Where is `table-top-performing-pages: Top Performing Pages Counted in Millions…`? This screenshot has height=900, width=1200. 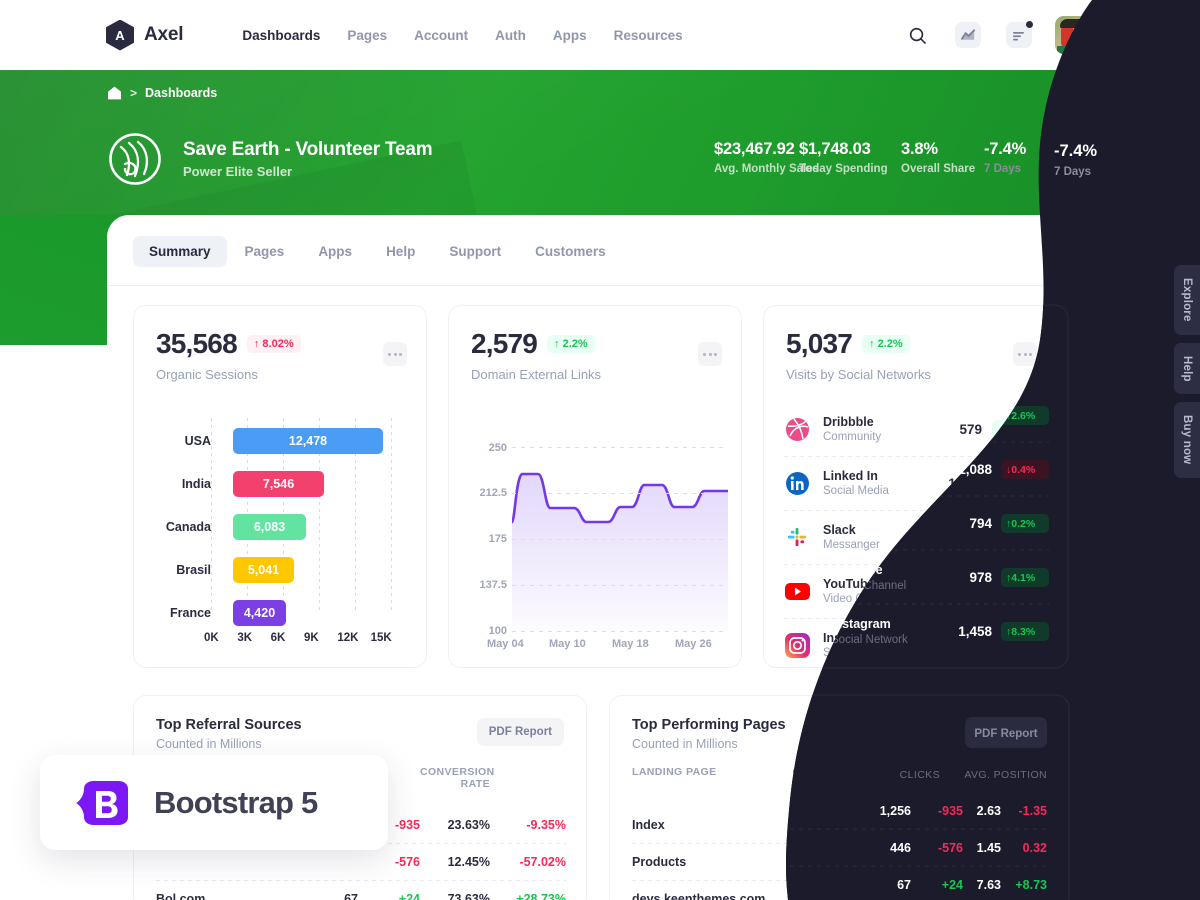
table-top-performing-pages: Top Performing Pages Counted in Millions… is located at coordinates (836, 797).